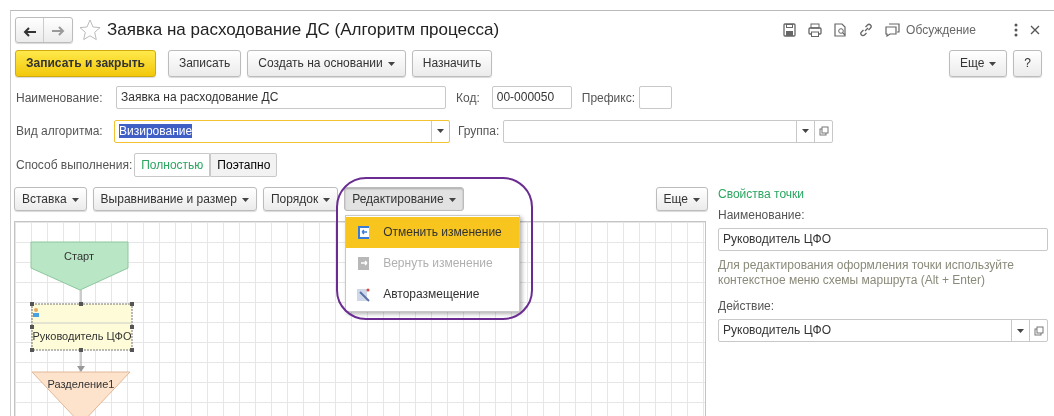 Image resolution: width=1054 pixels, height=416 pixels. Describe the element at coordinates (74, 165) in the screenshot. I see `field-label: Способ выполнения:` at that location.